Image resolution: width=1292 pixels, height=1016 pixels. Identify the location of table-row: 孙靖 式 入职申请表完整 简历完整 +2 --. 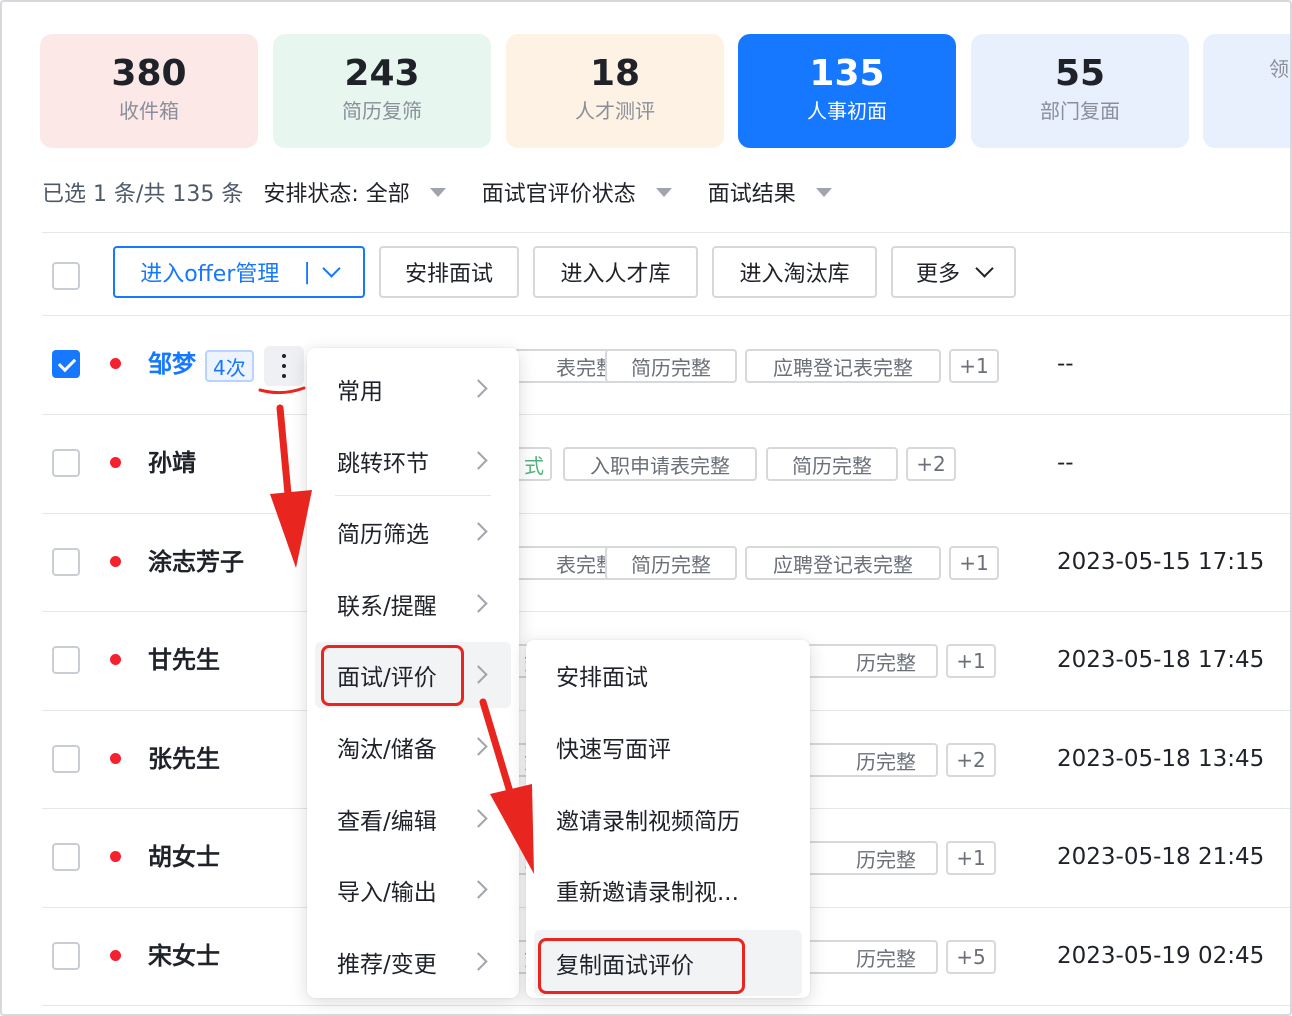
(666, 464).